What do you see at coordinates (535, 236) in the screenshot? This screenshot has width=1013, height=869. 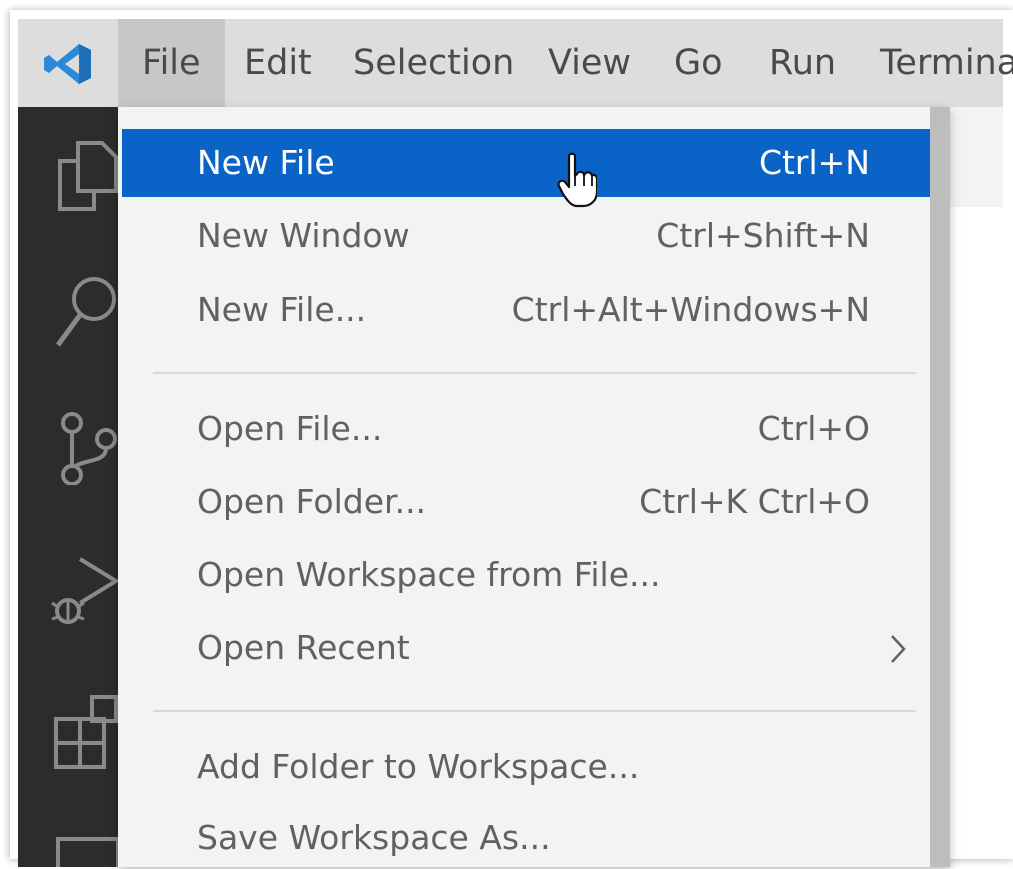 I see `menu-item-new-window: New Window Ctrl+Shift+N` at bounding box center [535, 236].